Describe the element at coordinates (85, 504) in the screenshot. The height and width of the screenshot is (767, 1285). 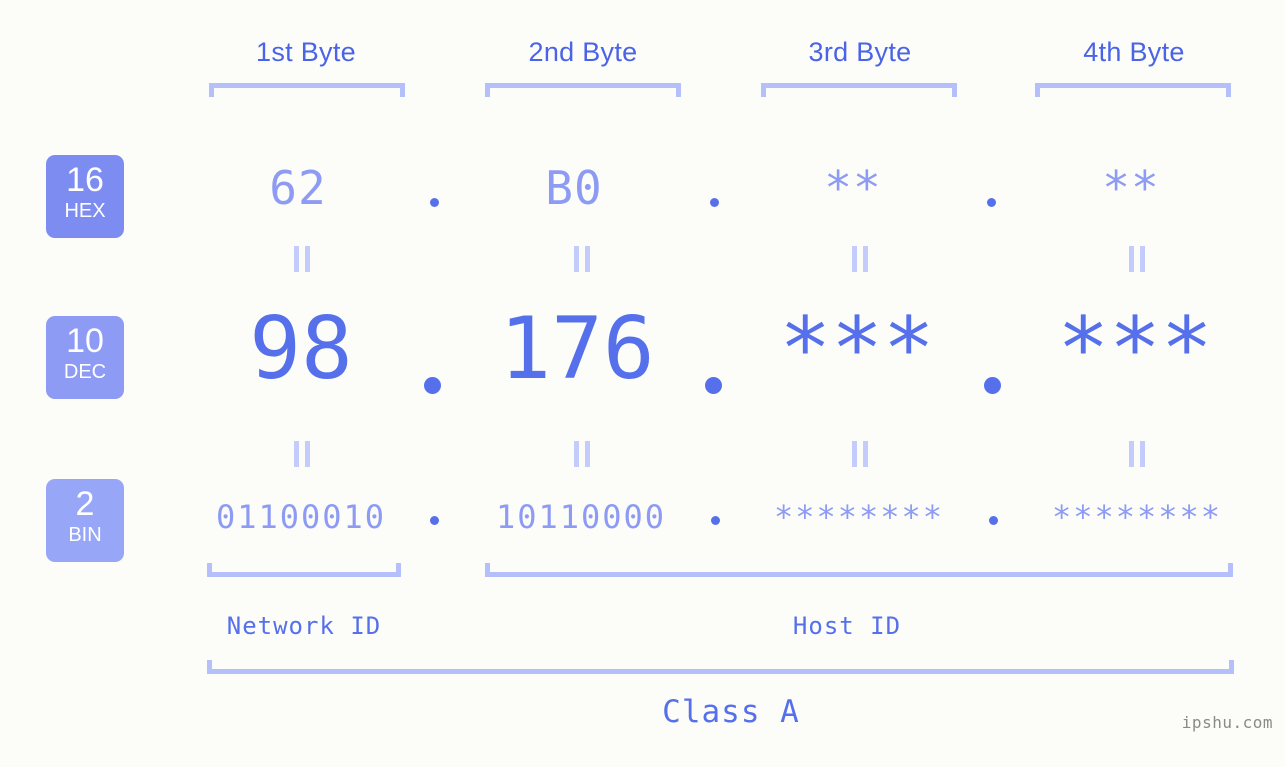
I see `base-badge-bin-number: 2` at that location.